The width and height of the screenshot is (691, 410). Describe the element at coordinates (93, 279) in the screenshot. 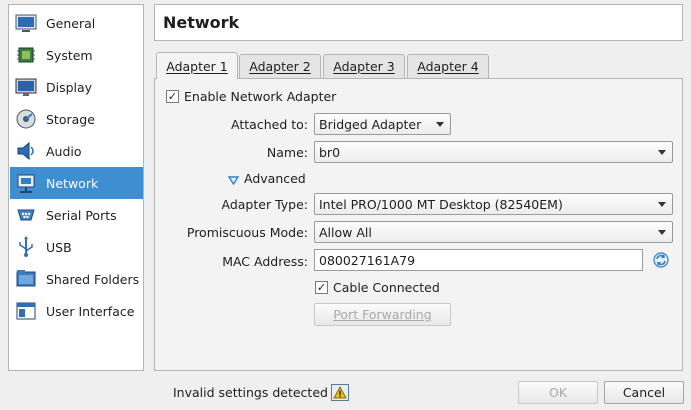

I see `sidebar-item-label: Shared Folders` at that location.